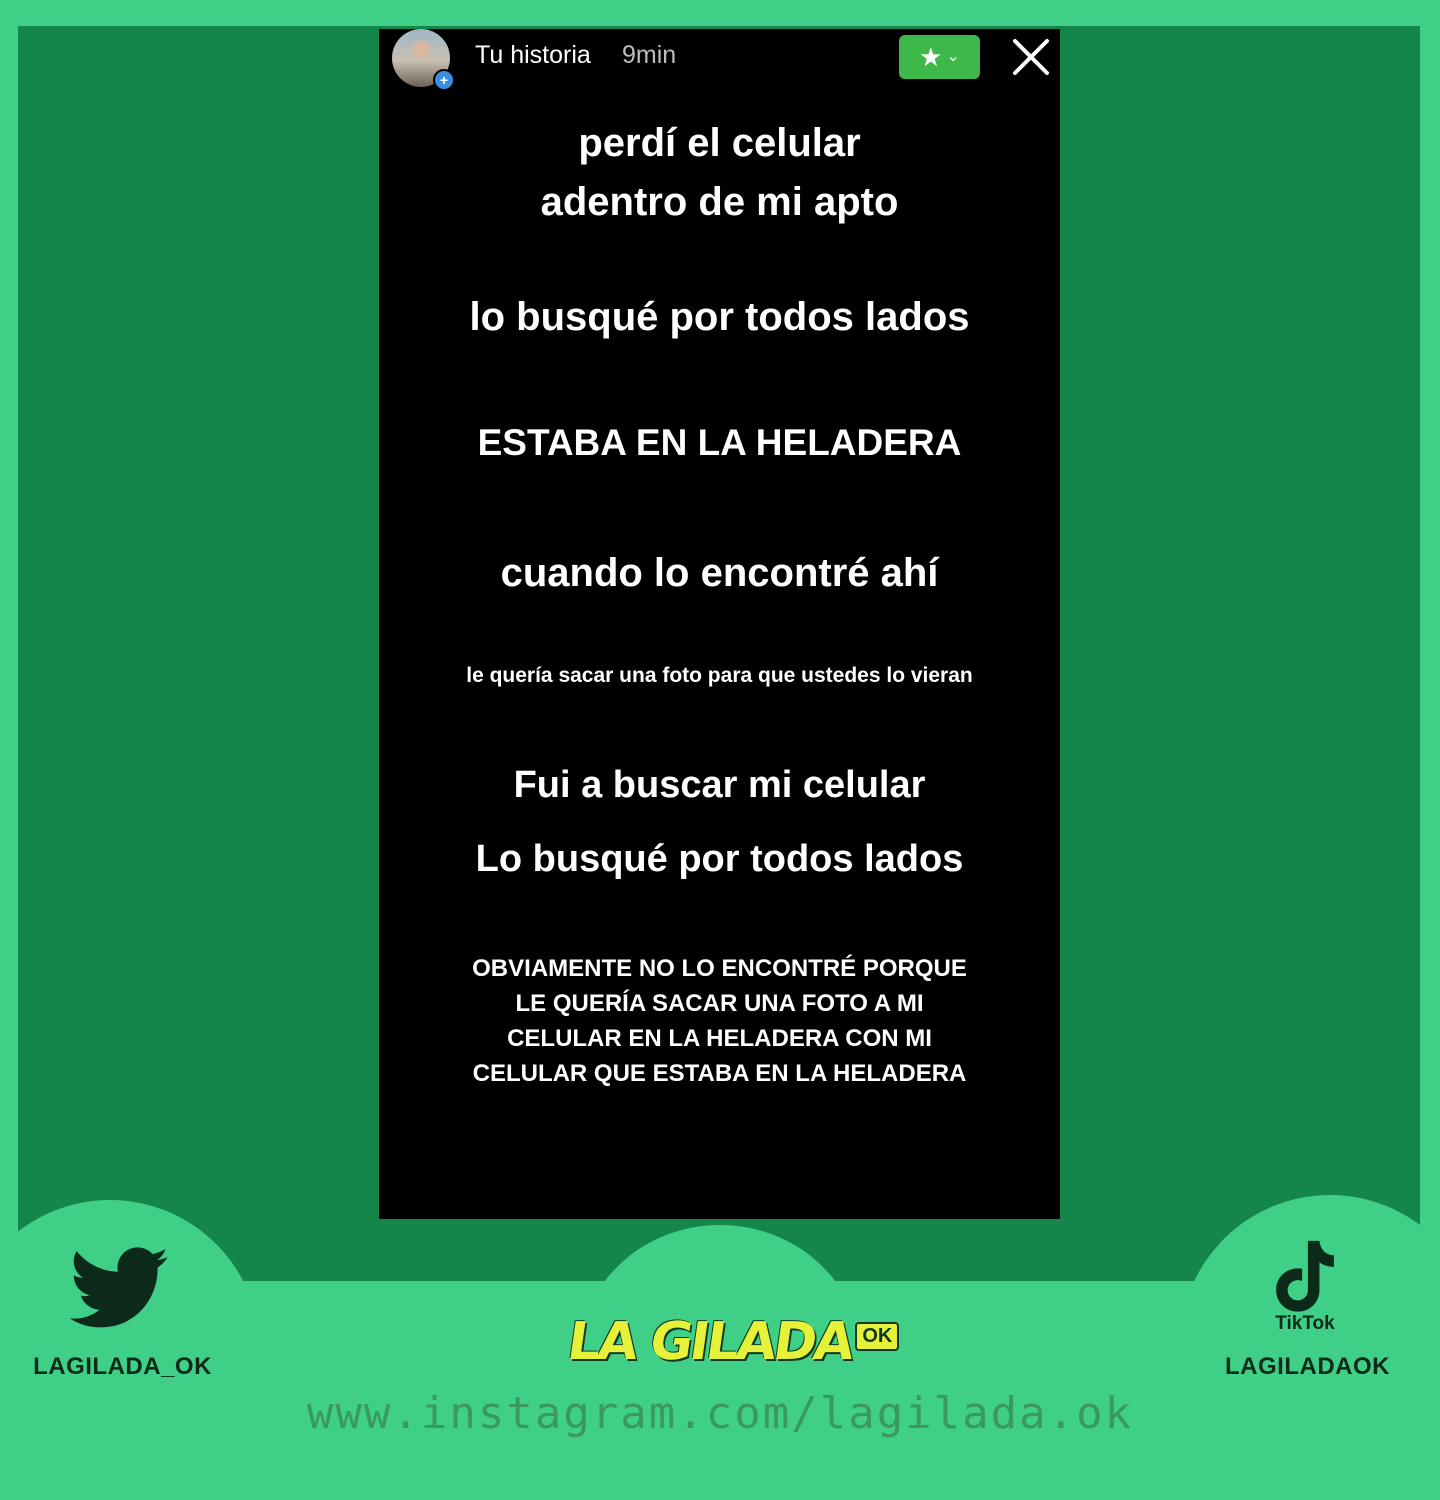  What do you see at coordinates (122, 1366) in the screenshot?
I see `twitter-handle: LAGILADA_OK` at bounding box center [122, 1366].